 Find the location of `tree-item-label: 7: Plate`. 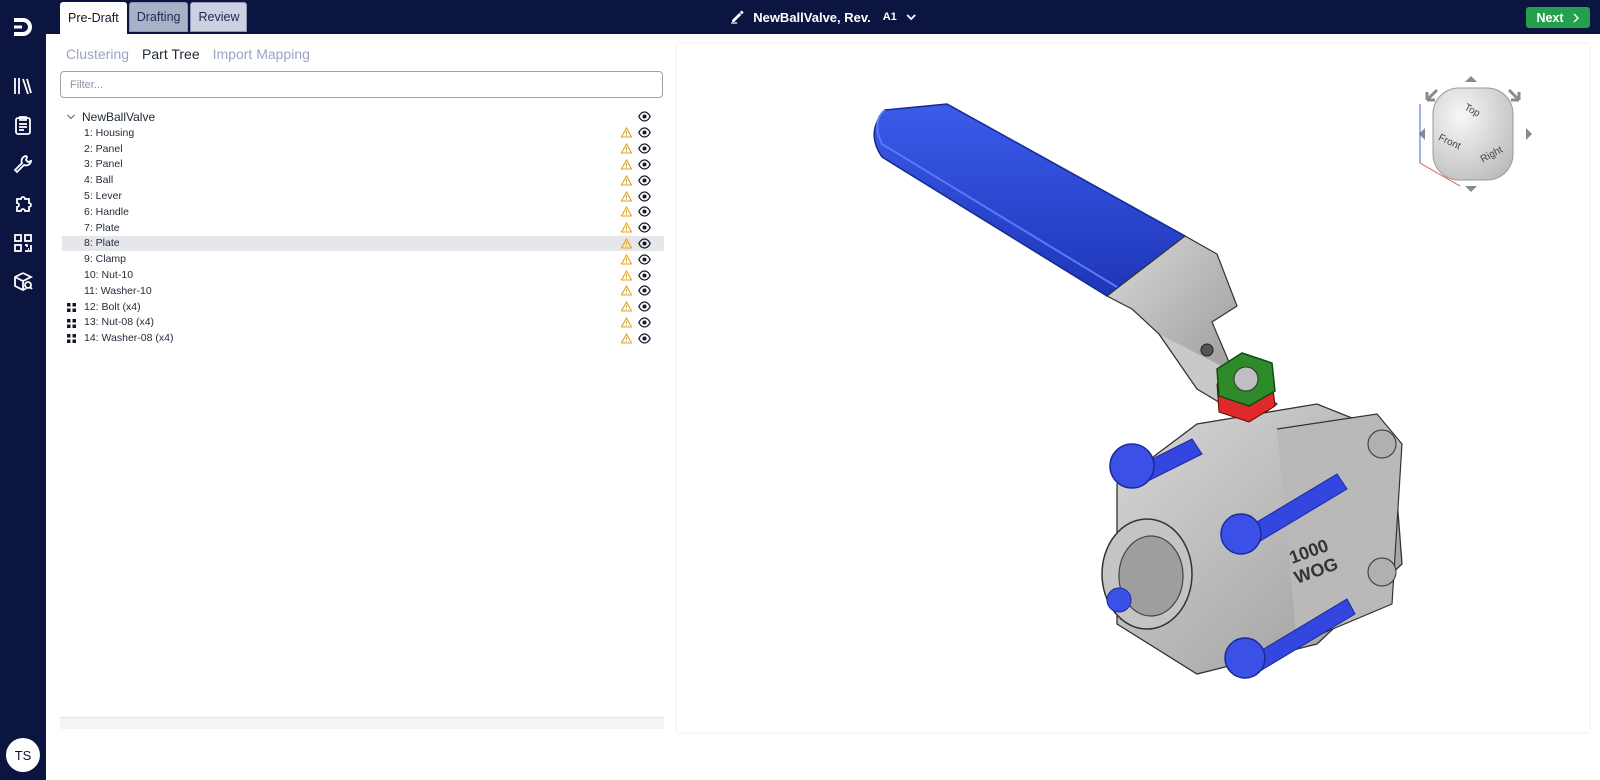

tree-item-label: 7: Plate is located at coordinates (102, 227).